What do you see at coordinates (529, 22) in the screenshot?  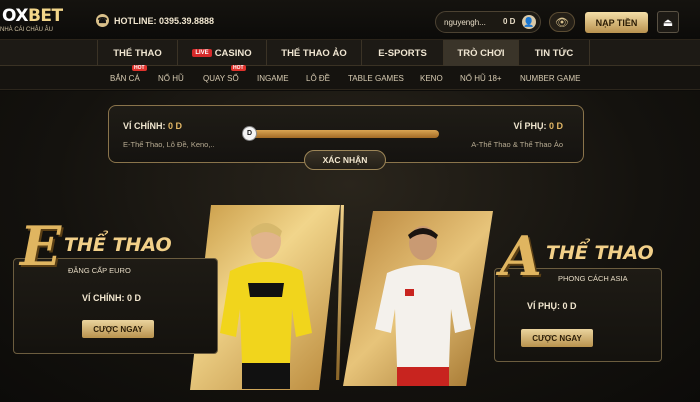 I see `user-icon: 👤` at bounding box center [529, 22].